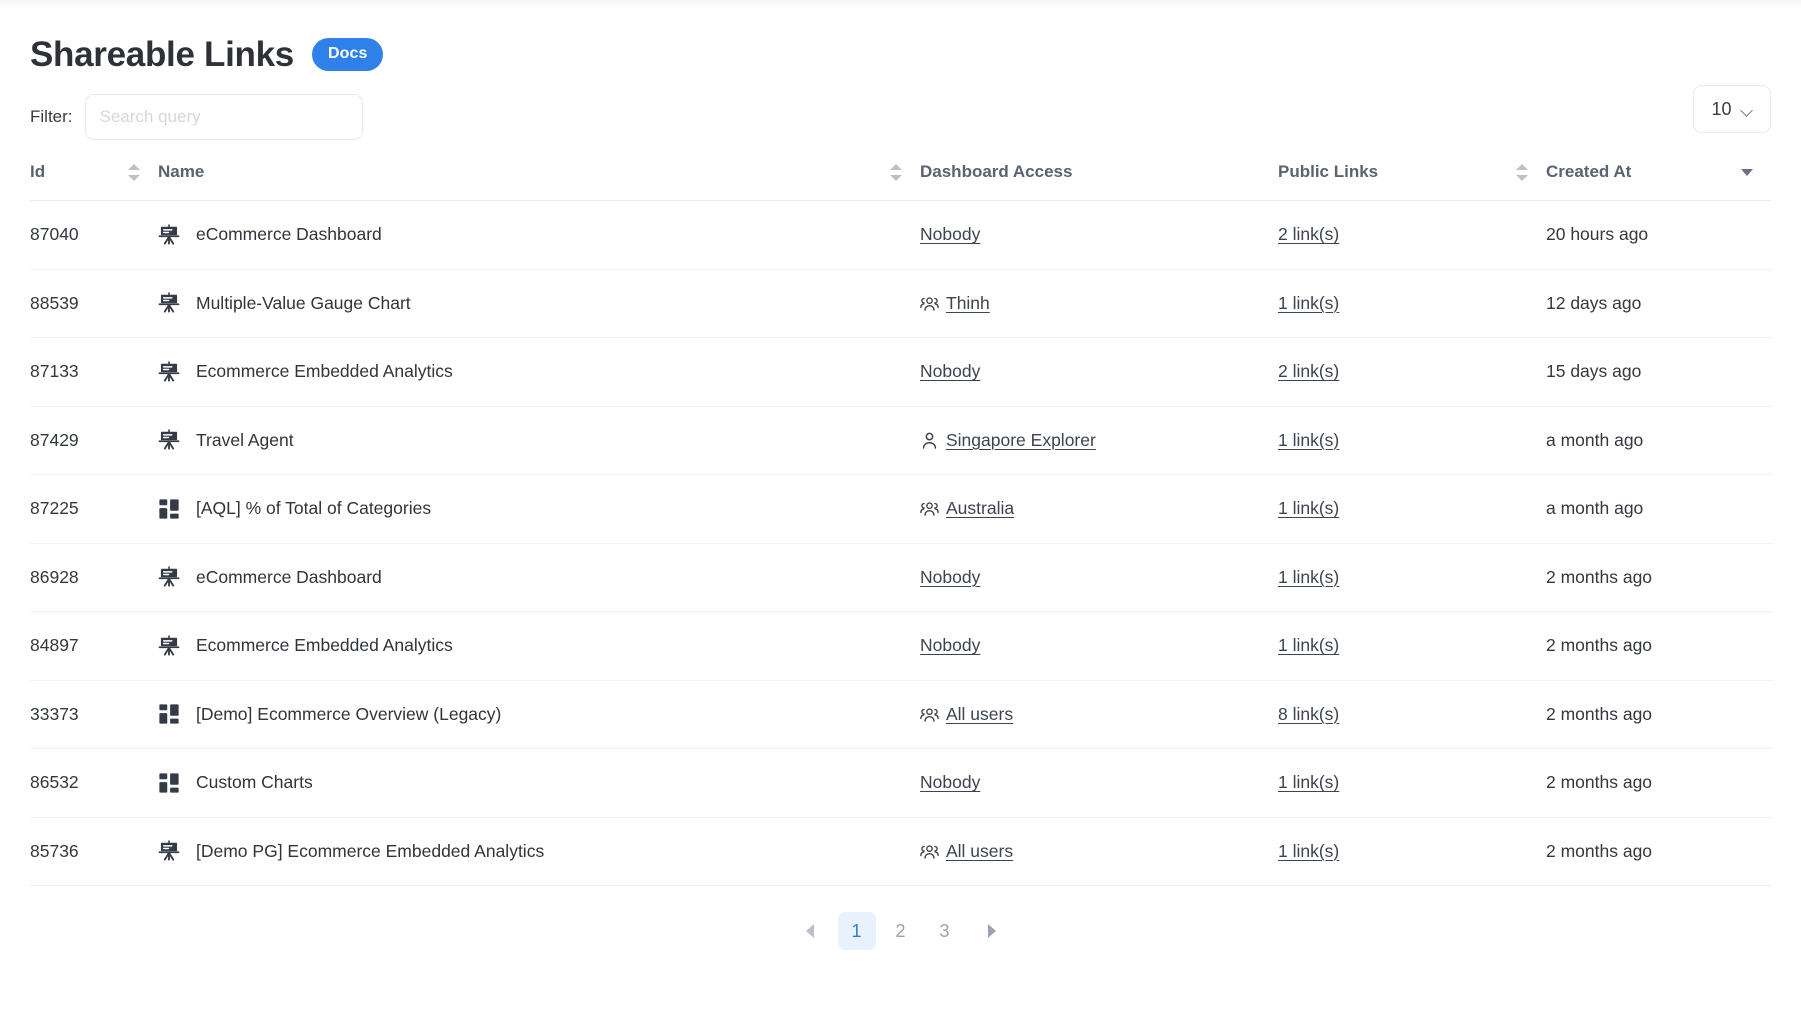 This screenshot has width=1801, height=1031. What do you see at coordinates (1594, 302) in the screenshot?
I see `created-at-label: 12 days ago` at bounding box center [1594, 302].